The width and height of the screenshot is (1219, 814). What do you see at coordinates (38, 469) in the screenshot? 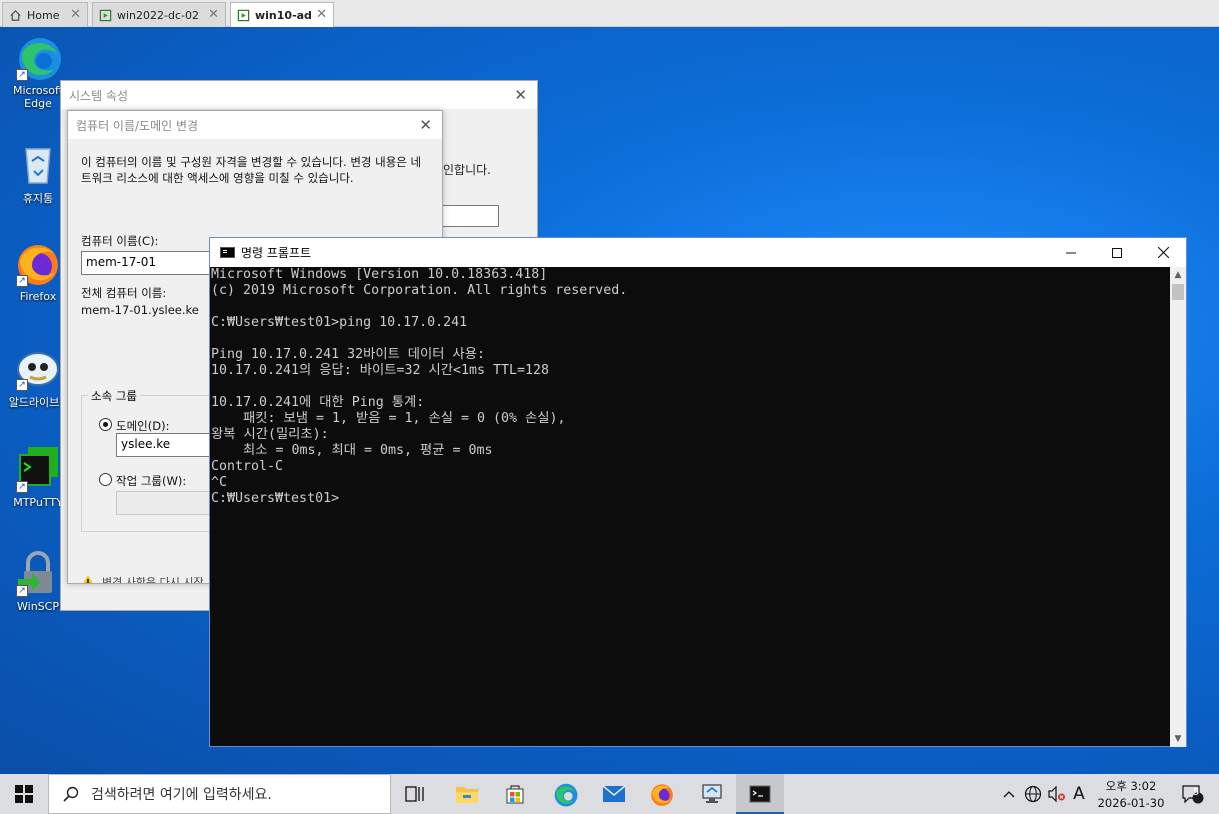
I see `mtputty-icon: ↗` at bounding box center [38, 469].